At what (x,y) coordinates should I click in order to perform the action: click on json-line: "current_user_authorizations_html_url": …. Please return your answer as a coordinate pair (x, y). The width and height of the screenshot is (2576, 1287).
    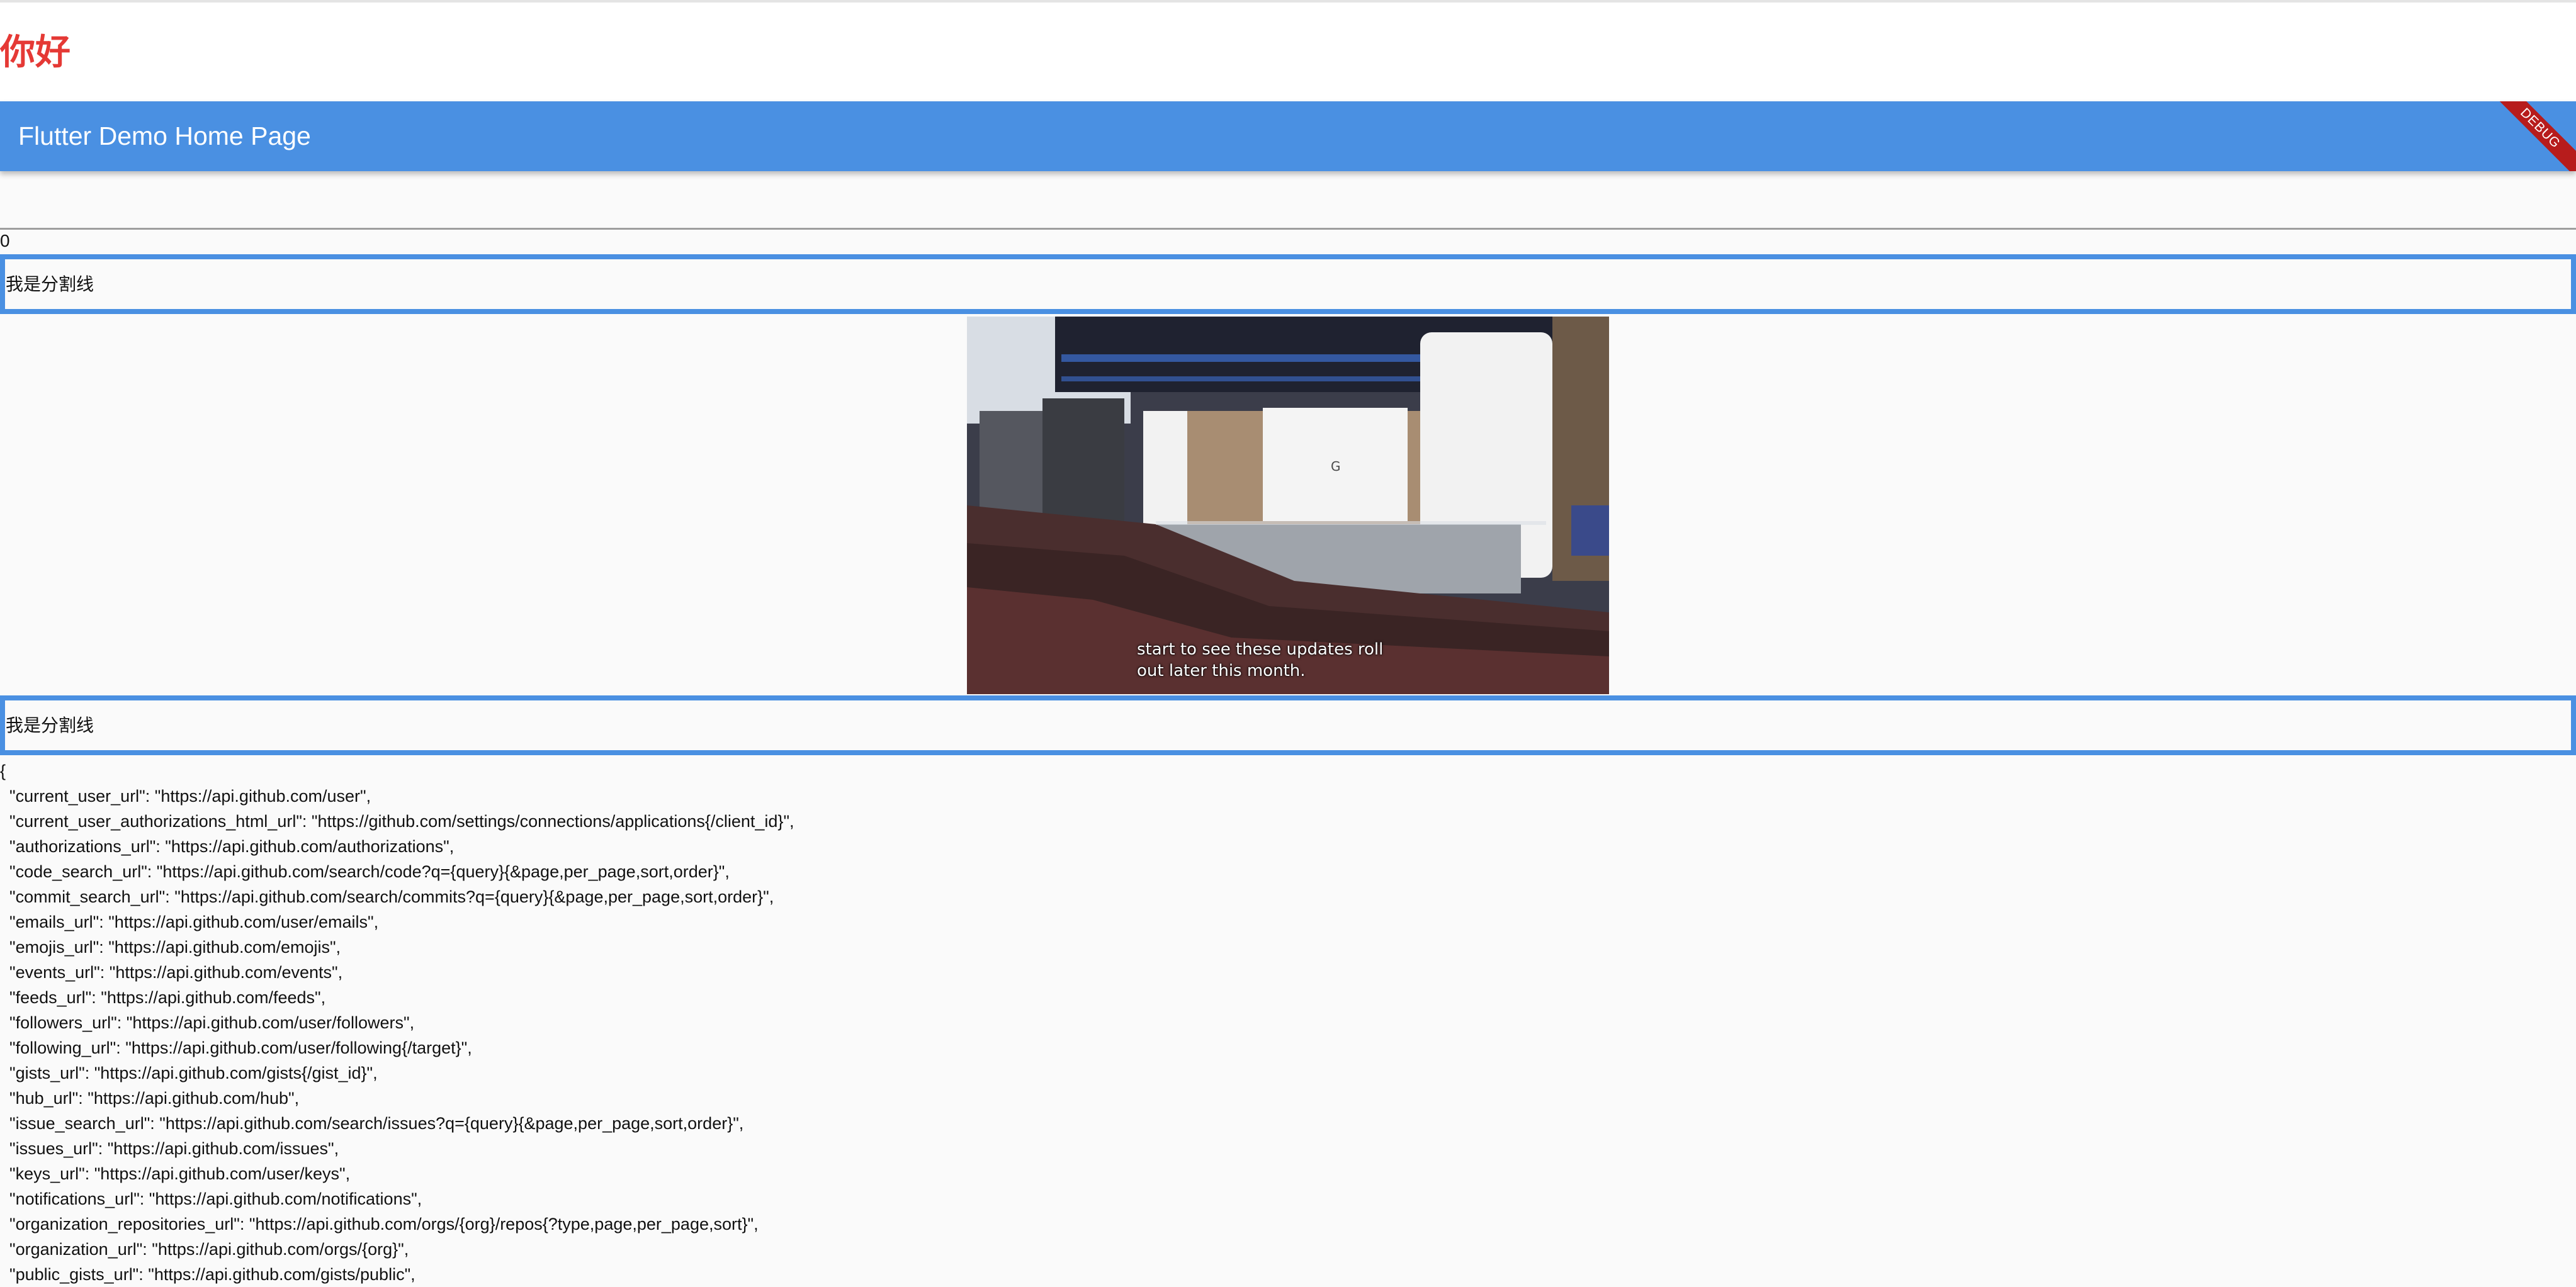
    Looking at the image, I should click on (397, 821).